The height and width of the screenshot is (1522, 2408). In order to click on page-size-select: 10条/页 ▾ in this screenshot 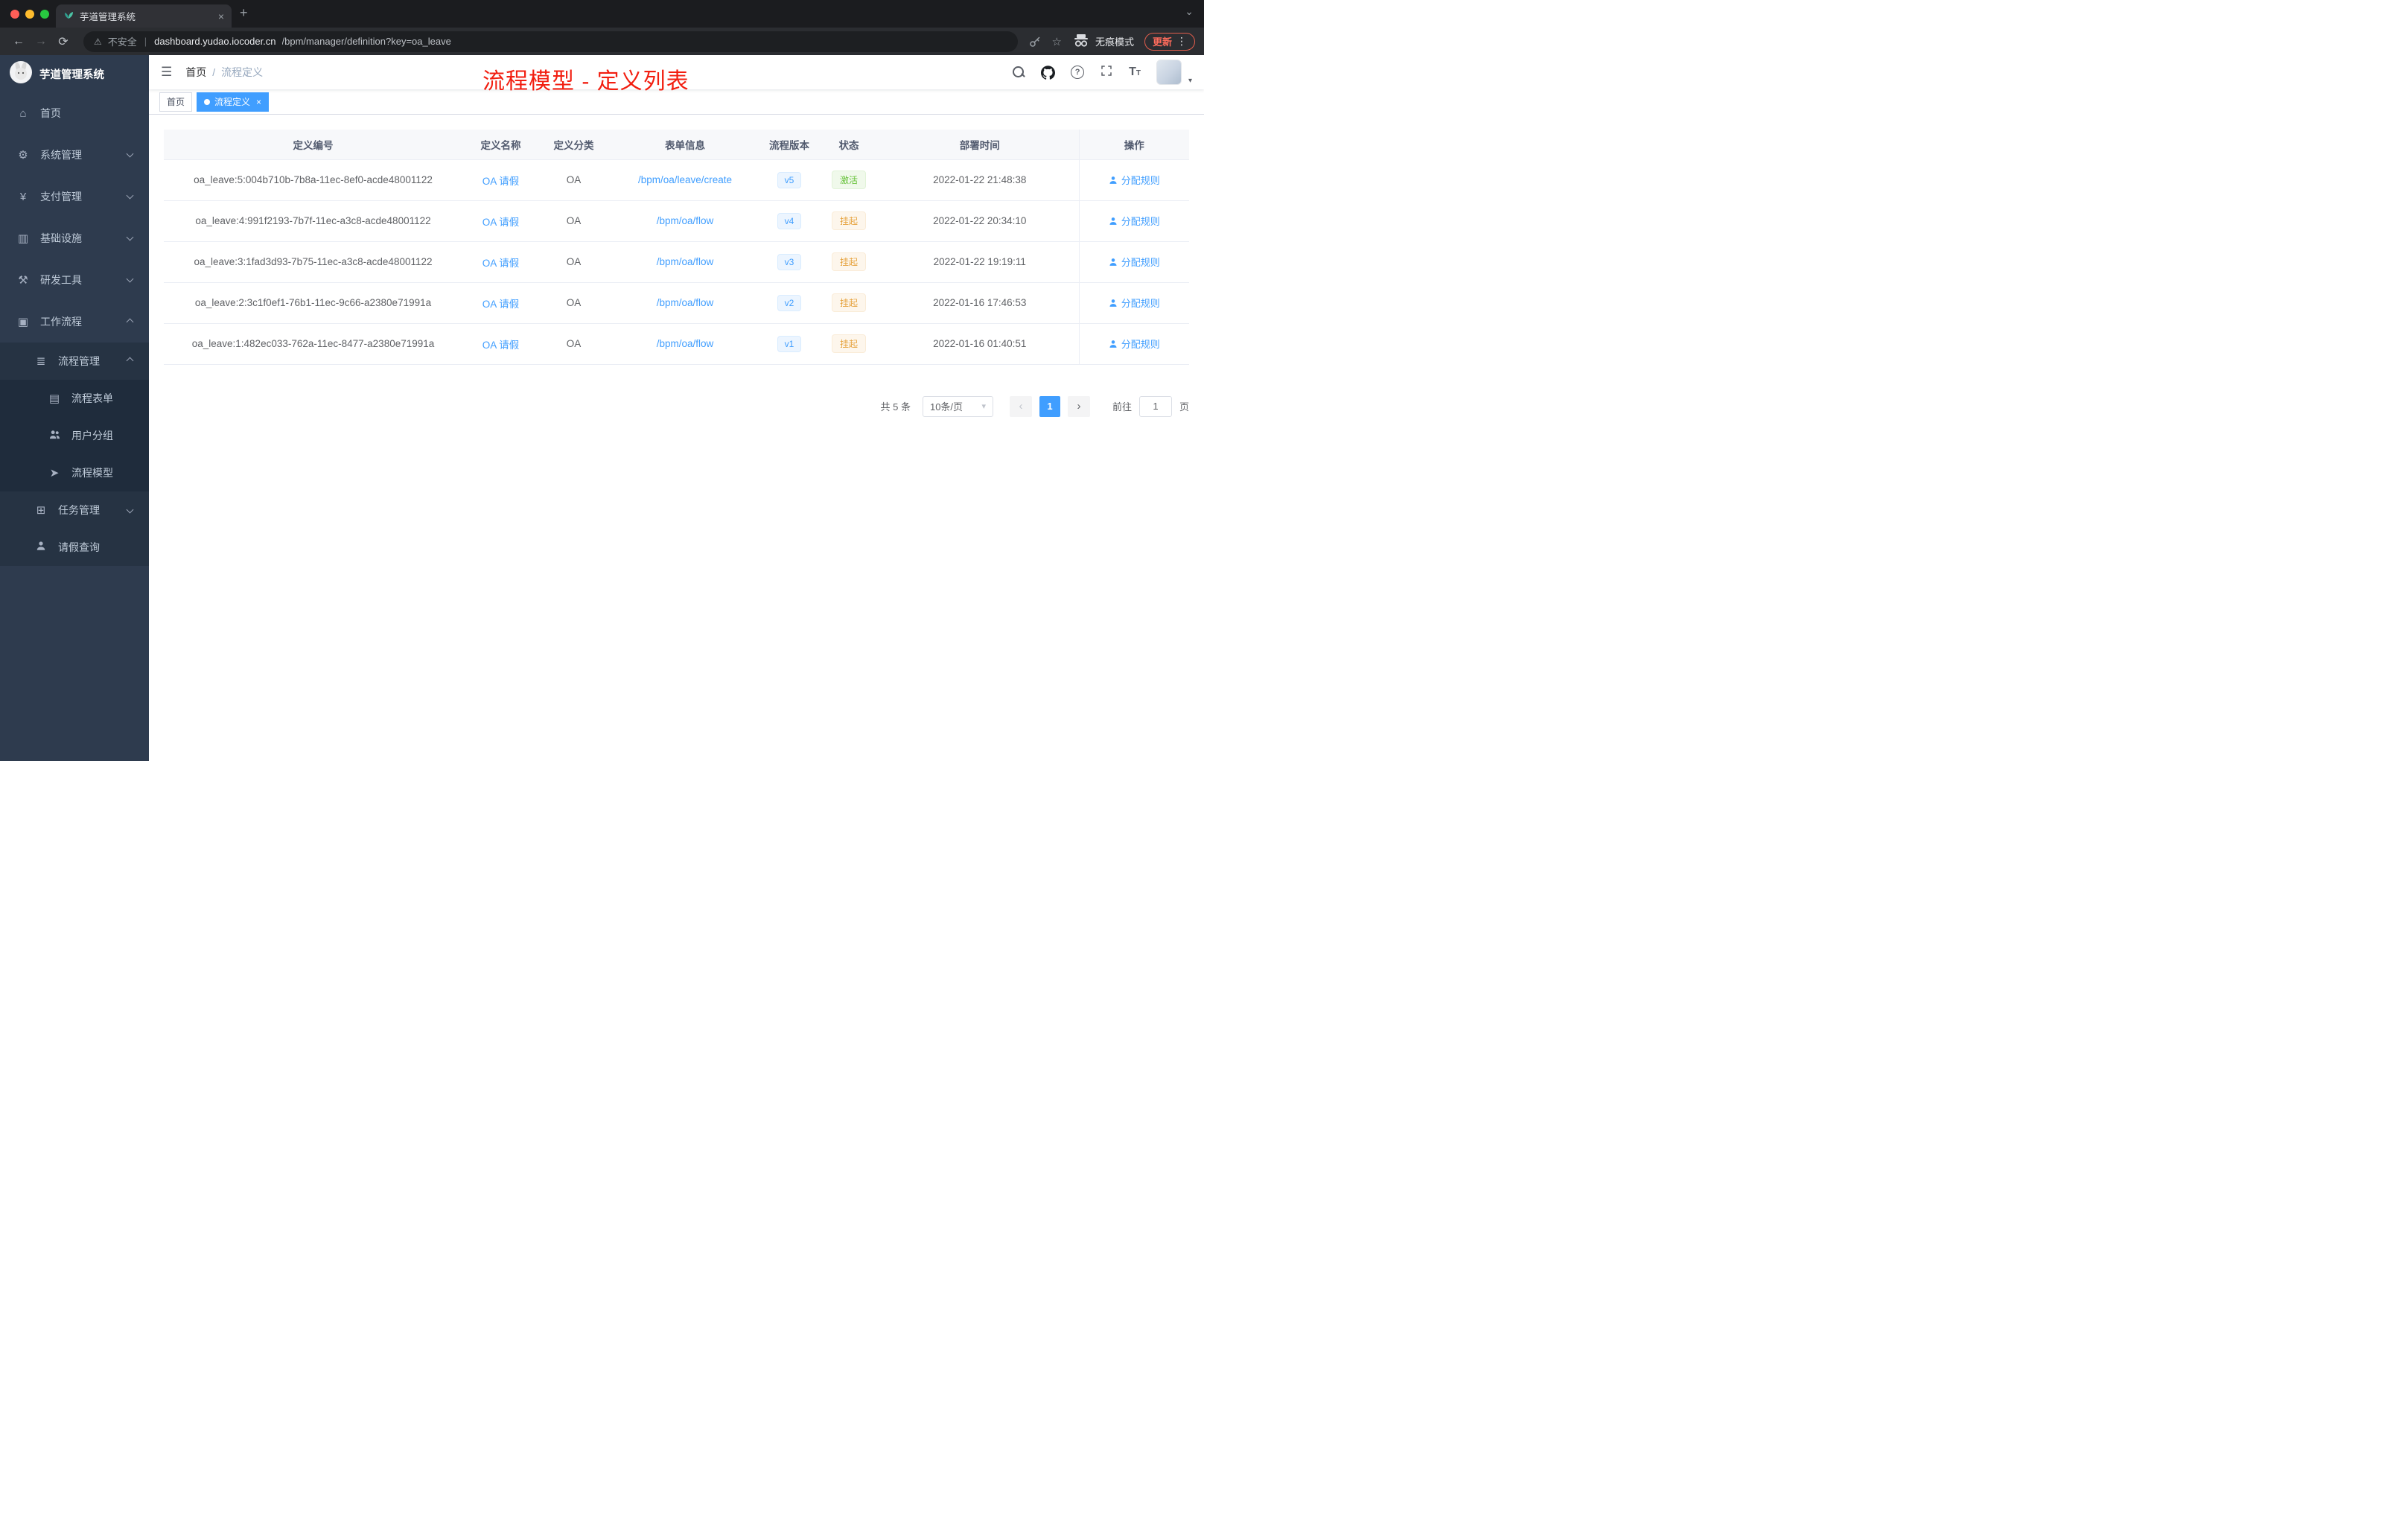, I will do `click(957, 406)`.